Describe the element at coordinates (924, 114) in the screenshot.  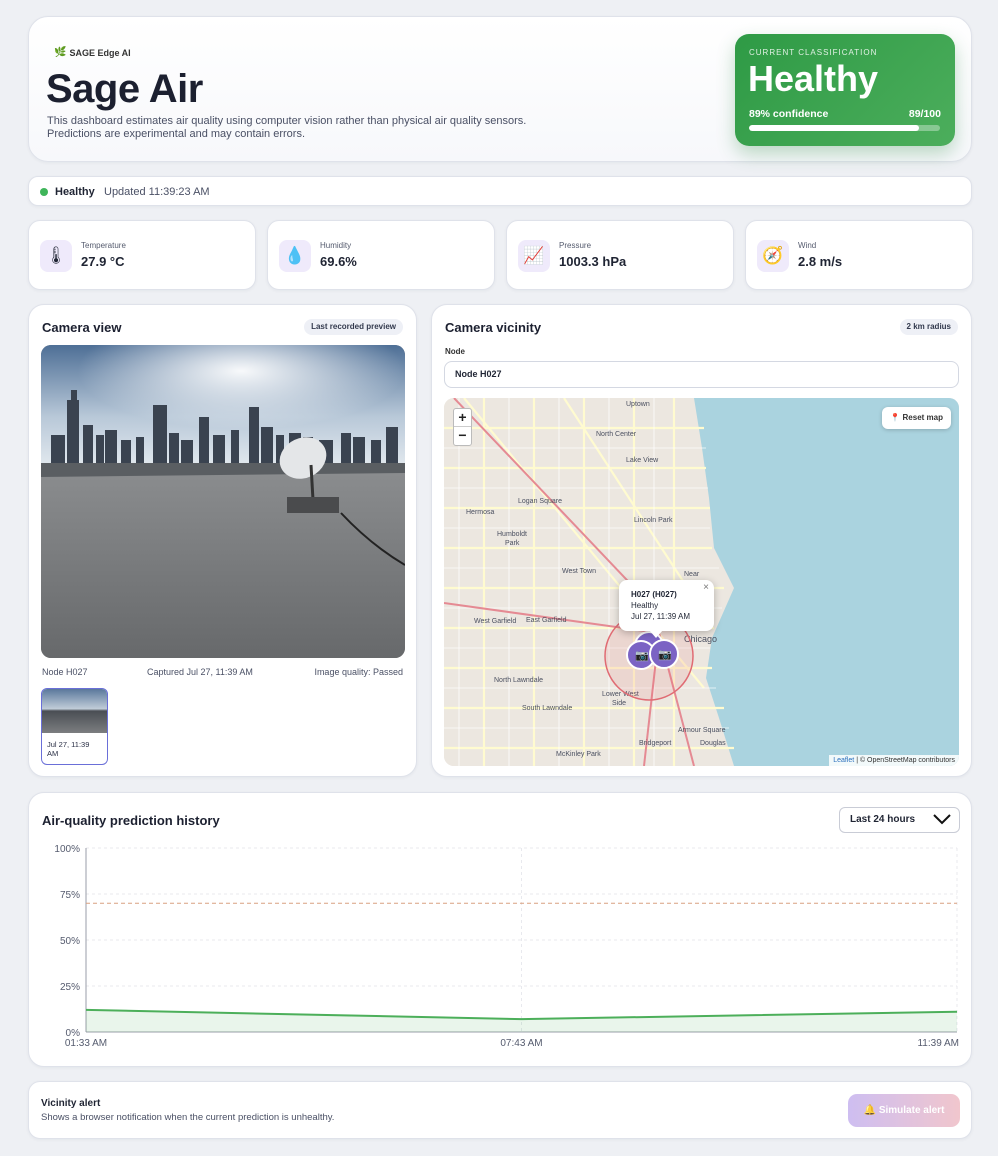
I see `score-text: 89/100` at that location.